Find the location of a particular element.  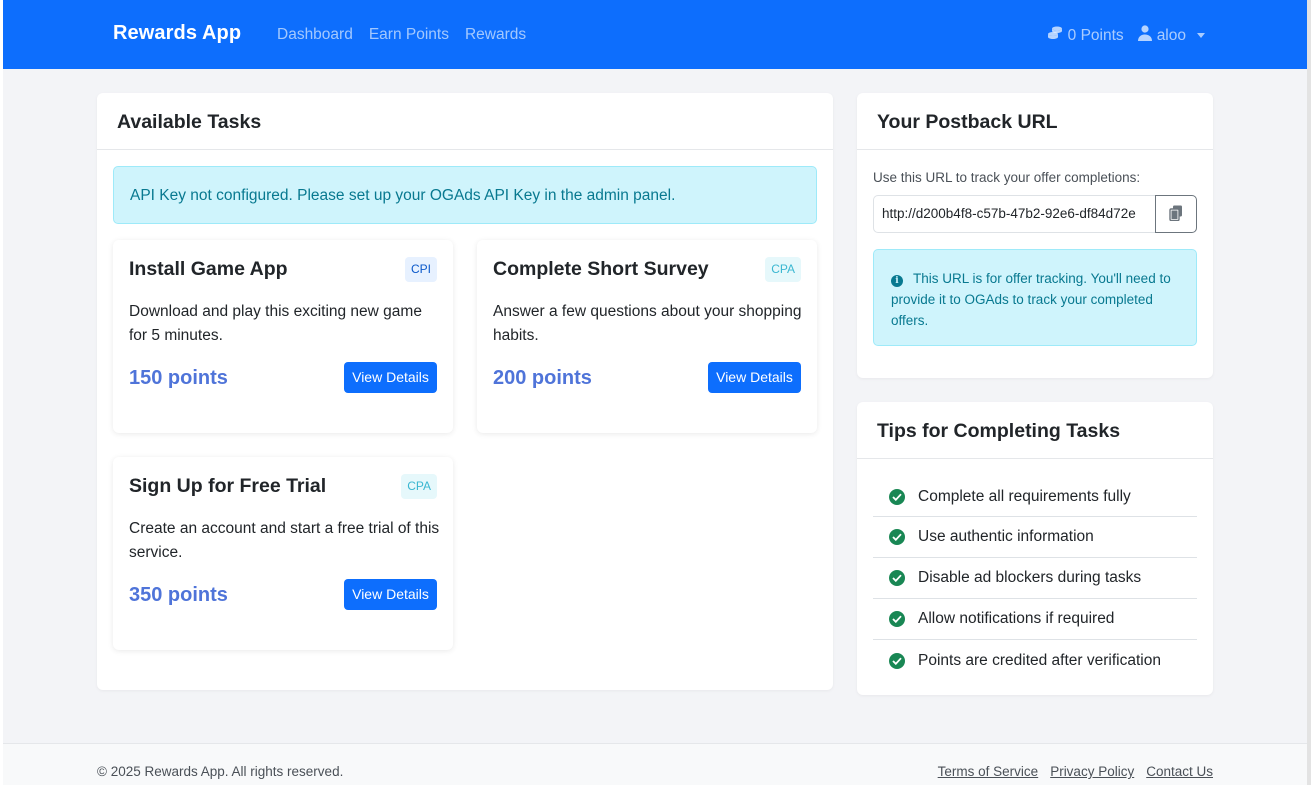

points-display: 0 Points is located at coordinates (1085, 35).